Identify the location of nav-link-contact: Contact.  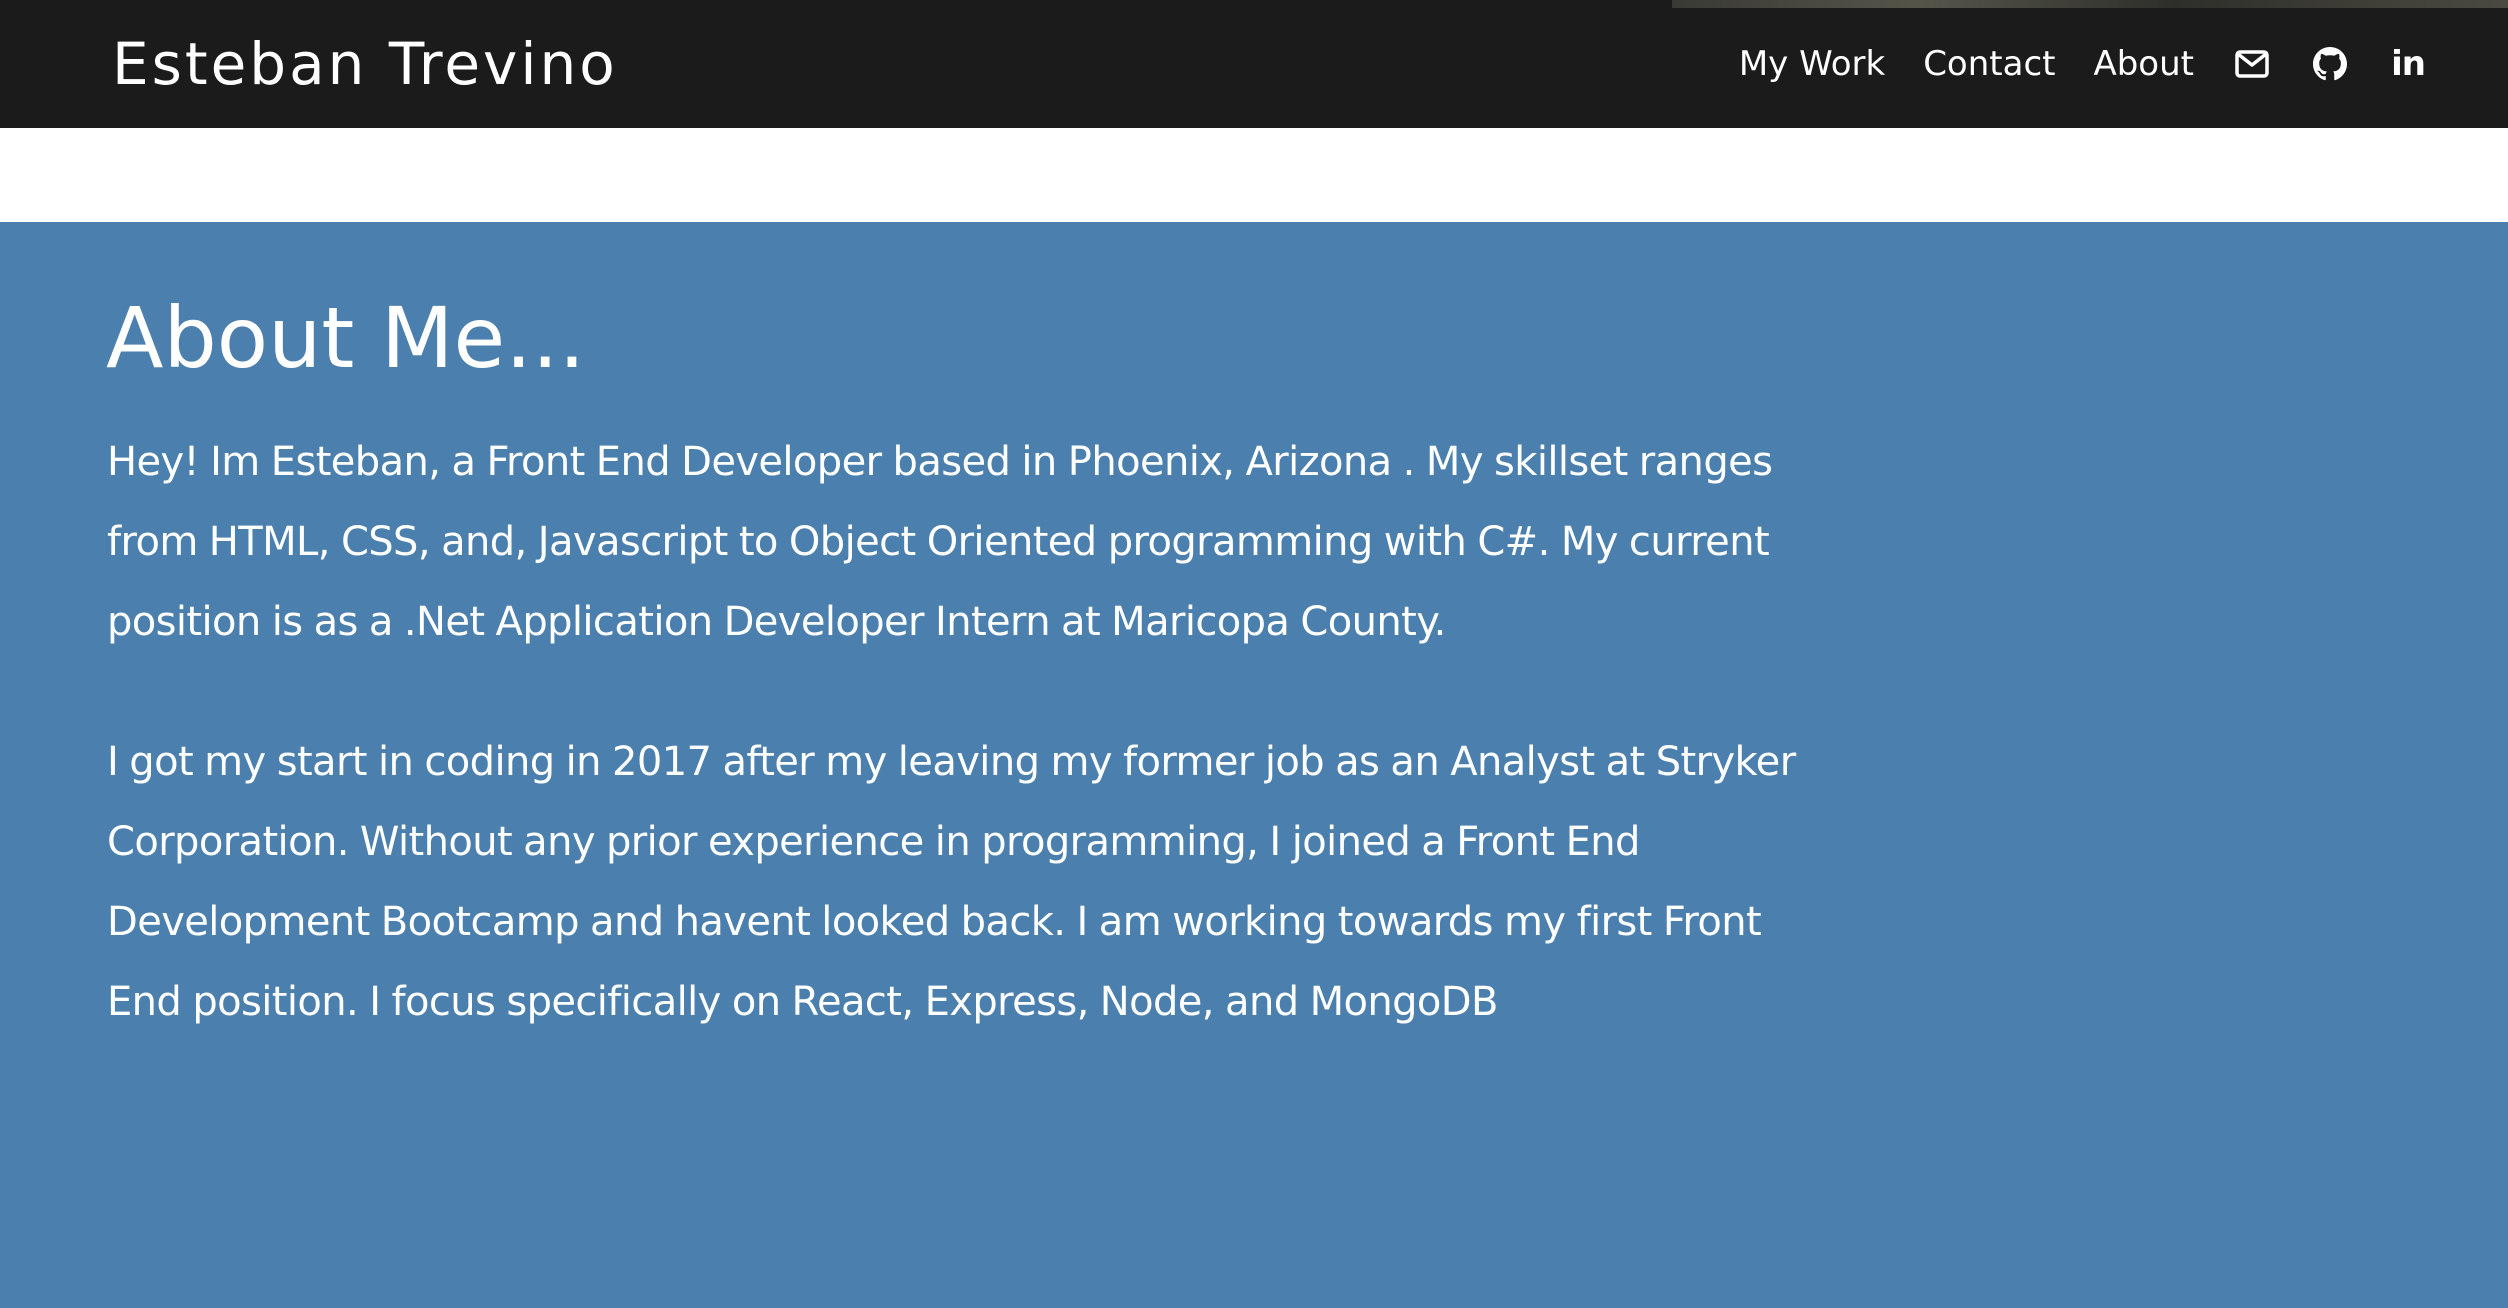
(1989, 64).